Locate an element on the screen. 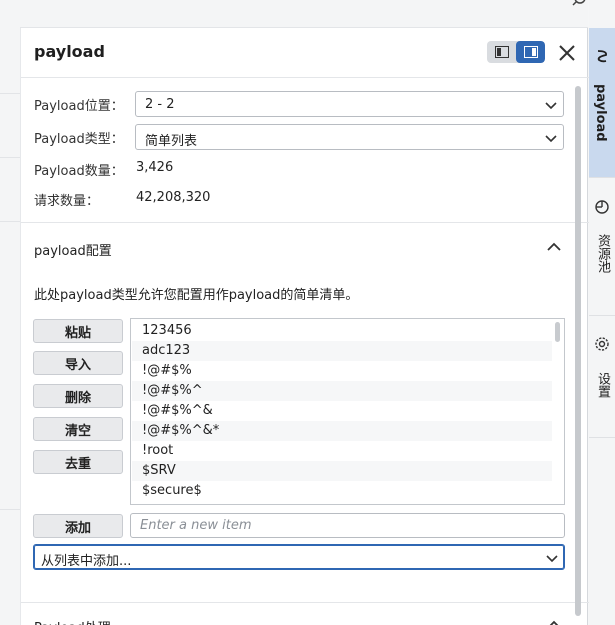  list-item: !root is located at coordinates (342, 451).